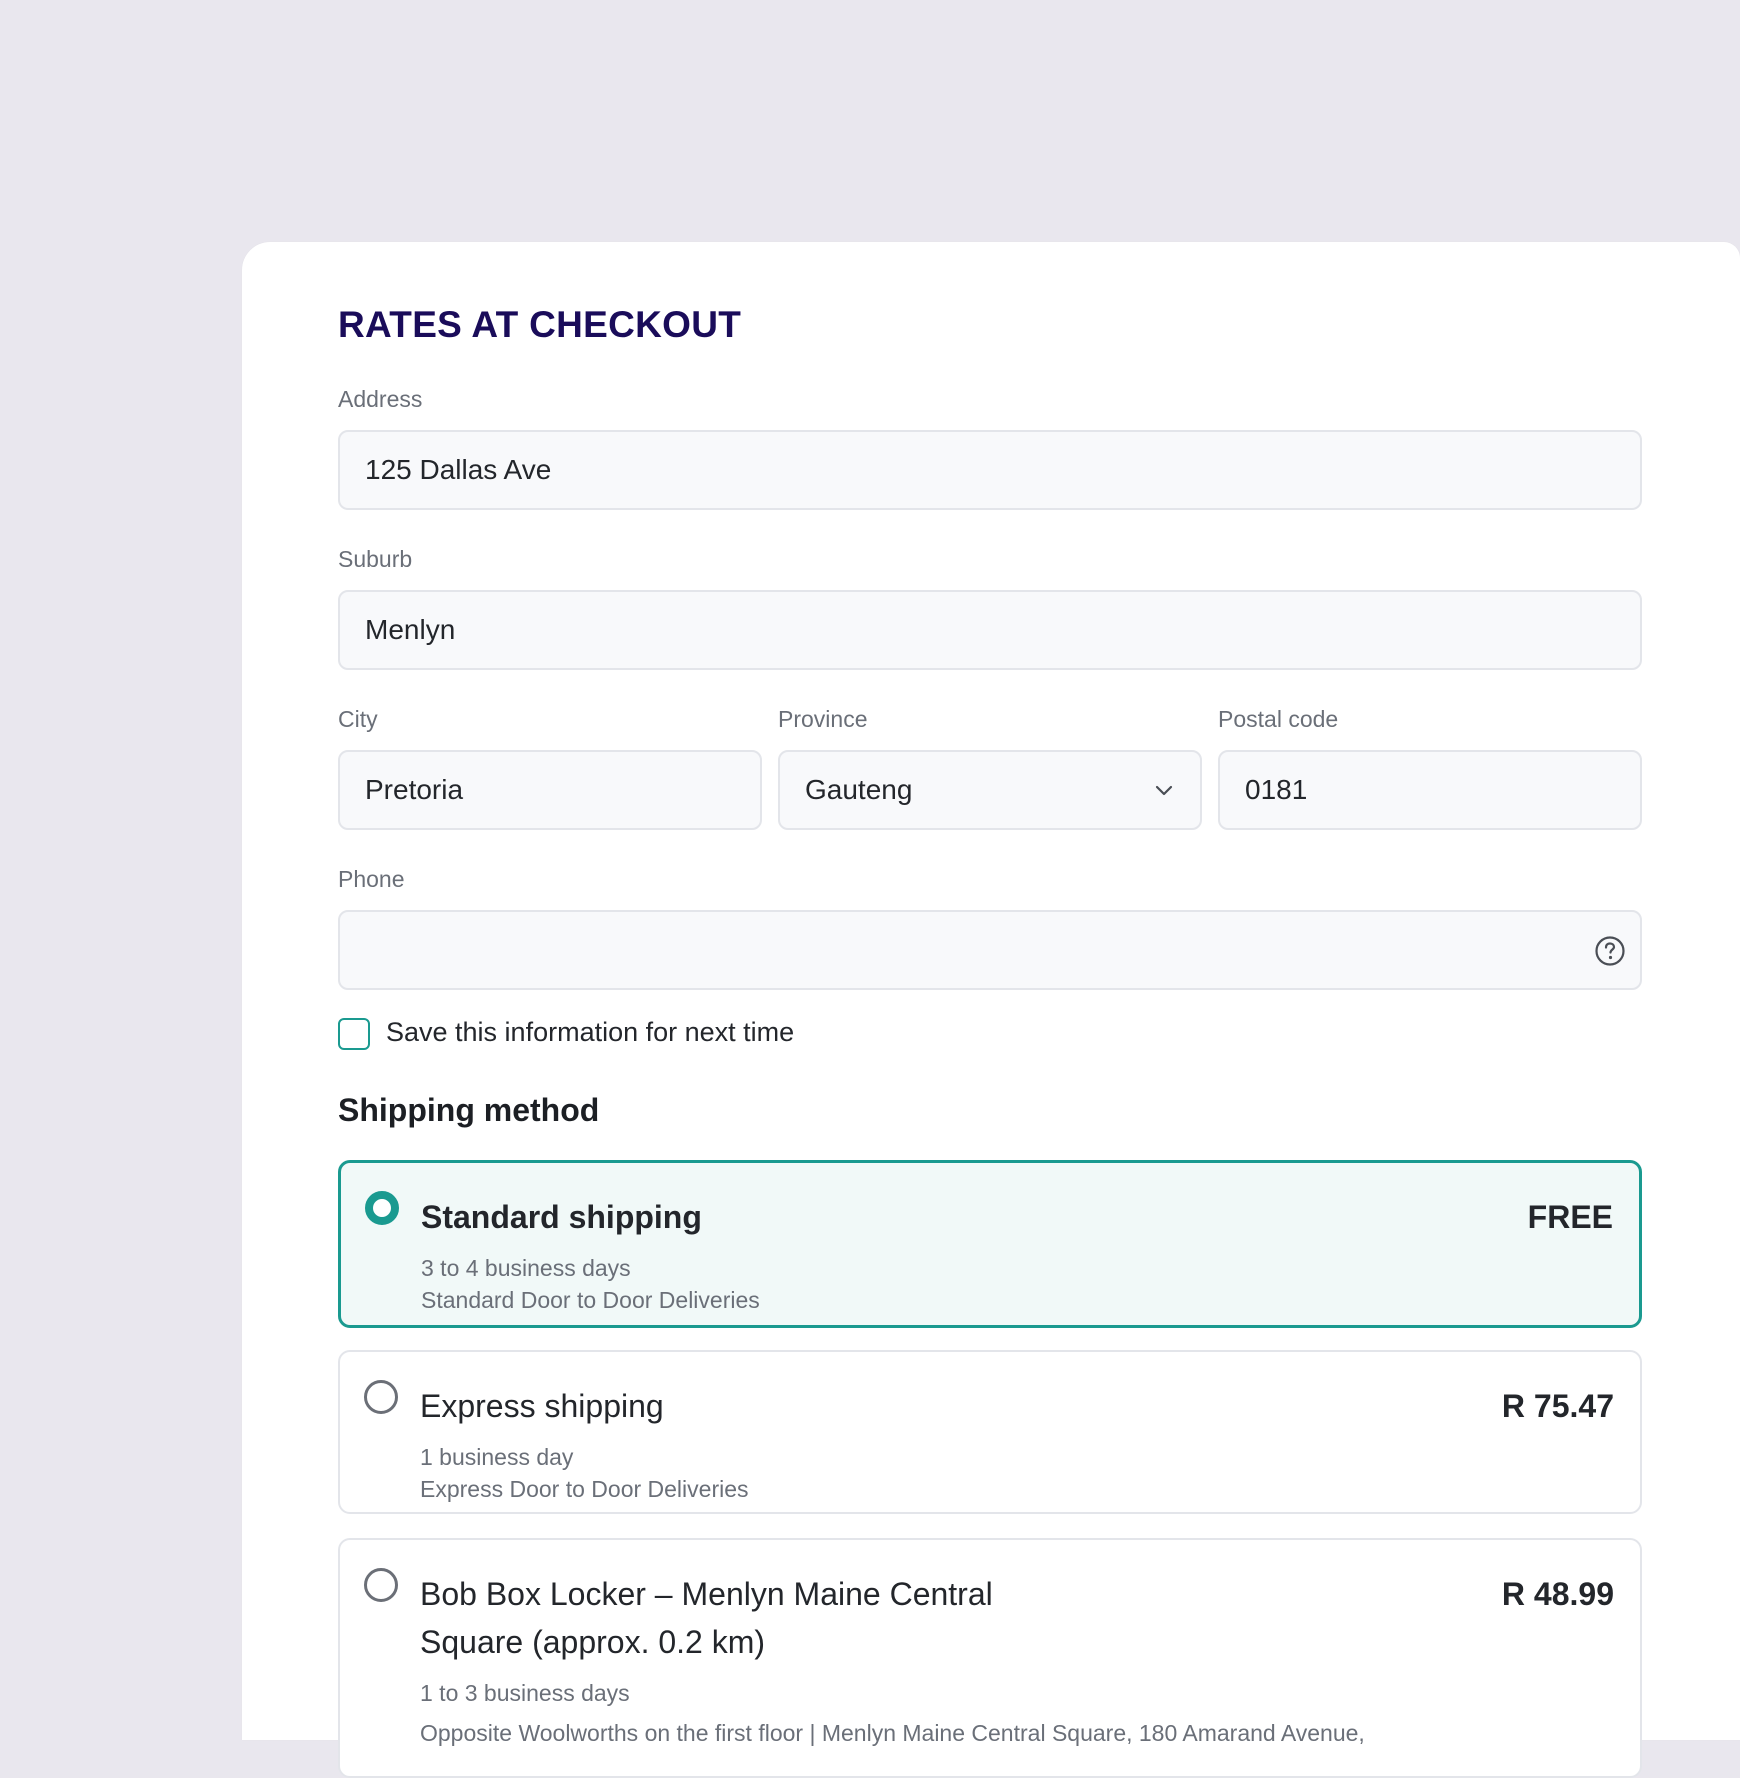 Image resolution: width=1740 pixels, height=1778 pixels. Describe the element at coordinates (561, 1217) in the screenshot. I see `shipping-option-name: Standard shipping` at that location.